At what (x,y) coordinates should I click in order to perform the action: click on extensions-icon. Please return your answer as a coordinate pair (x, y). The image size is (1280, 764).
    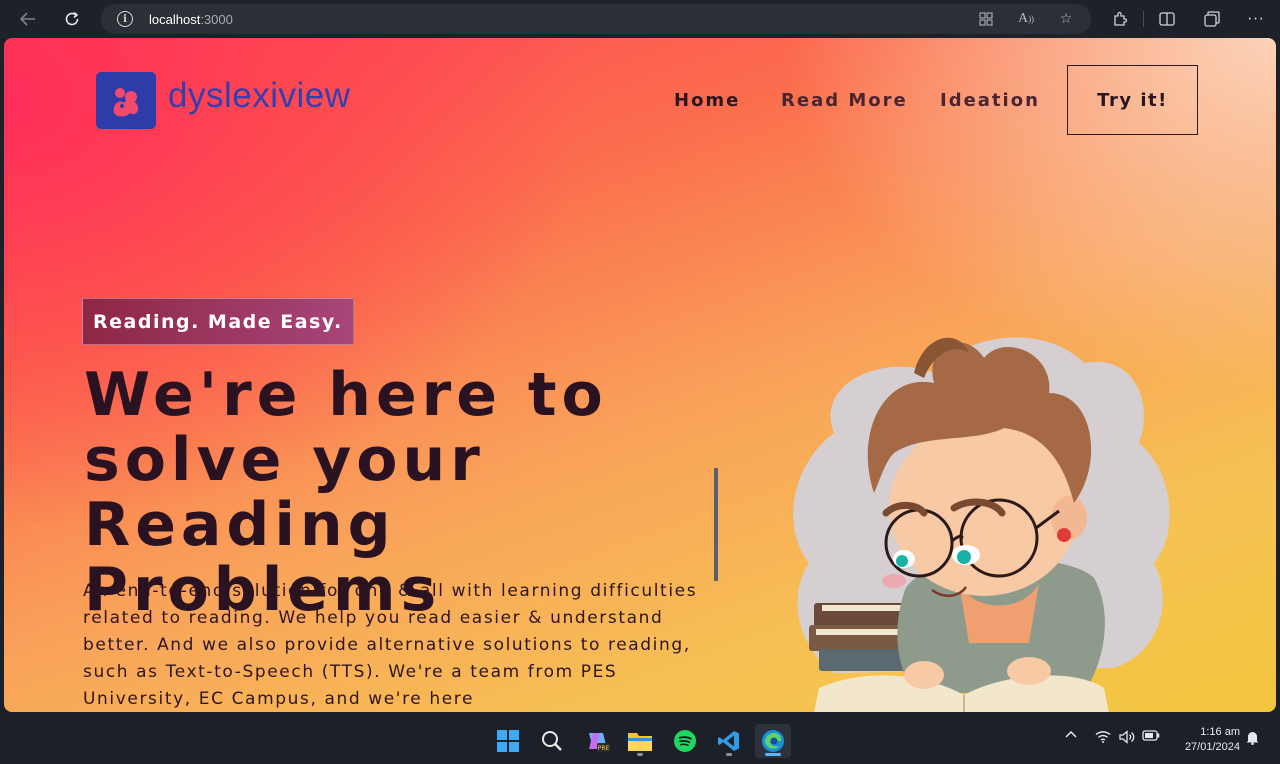
    Looking at the image, I should click on (1120, 19).